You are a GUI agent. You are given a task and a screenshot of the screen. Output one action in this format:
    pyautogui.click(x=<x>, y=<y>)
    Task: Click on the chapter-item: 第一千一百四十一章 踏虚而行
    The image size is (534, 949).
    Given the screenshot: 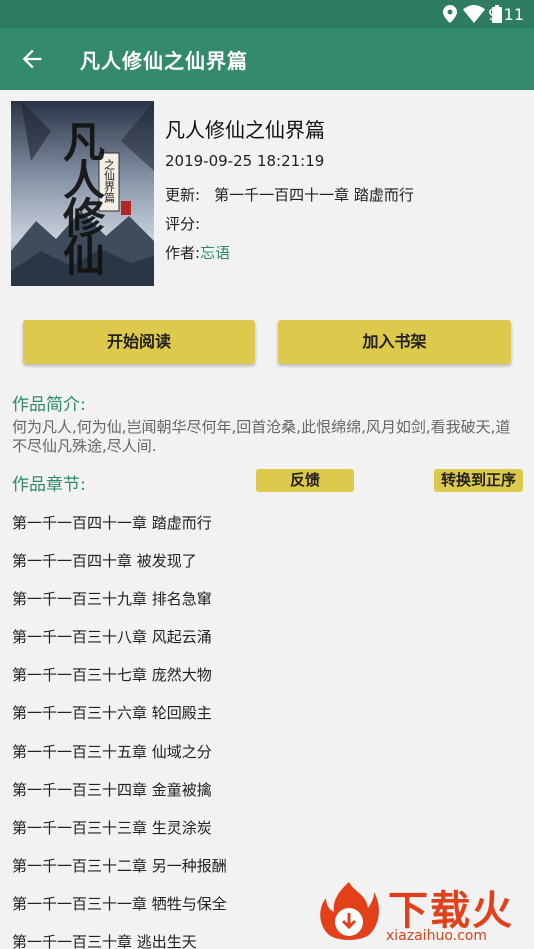 What is the action you would take?
    pyautogui.click(x=267, y=523)
    